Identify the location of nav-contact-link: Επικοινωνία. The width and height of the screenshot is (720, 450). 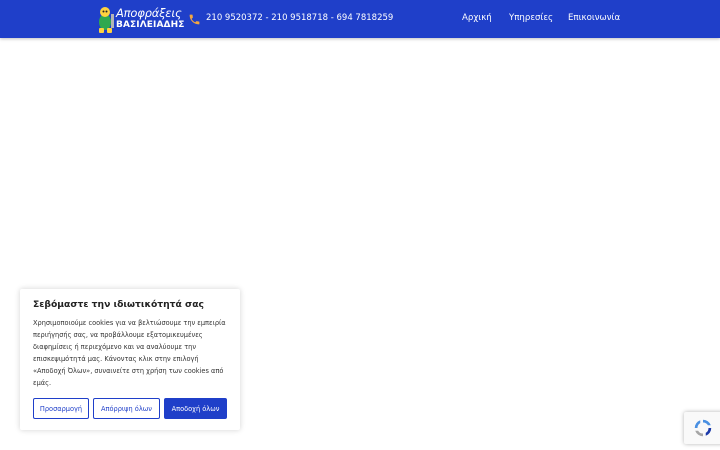
(594, 18).